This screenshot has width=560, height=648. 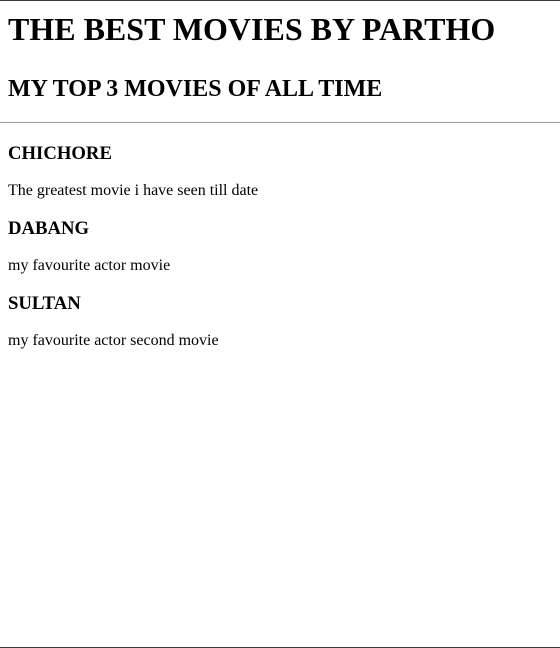 What do you see at coordinates (252, 29) in the screenshot?
I see `page-title: THE BEST MOVIES BY PARTHO` at bounding box center [252, 29].